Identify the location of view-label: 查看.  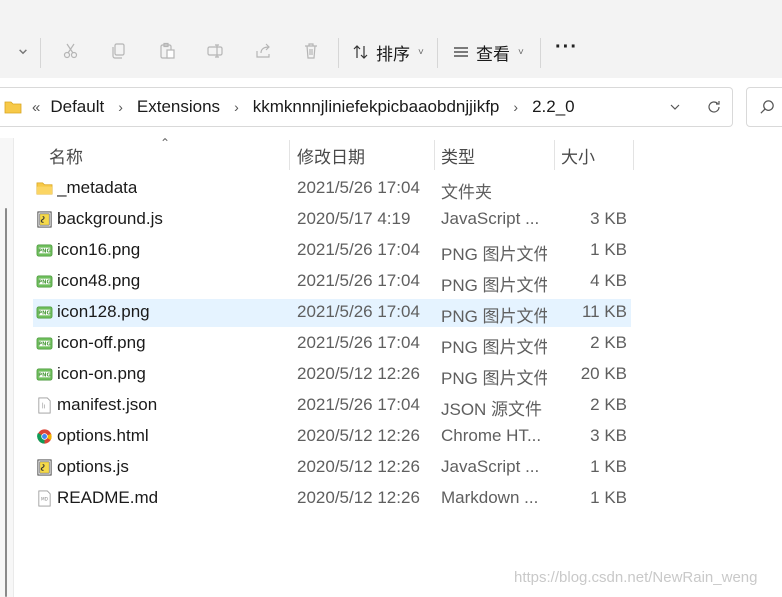
(493, 54).